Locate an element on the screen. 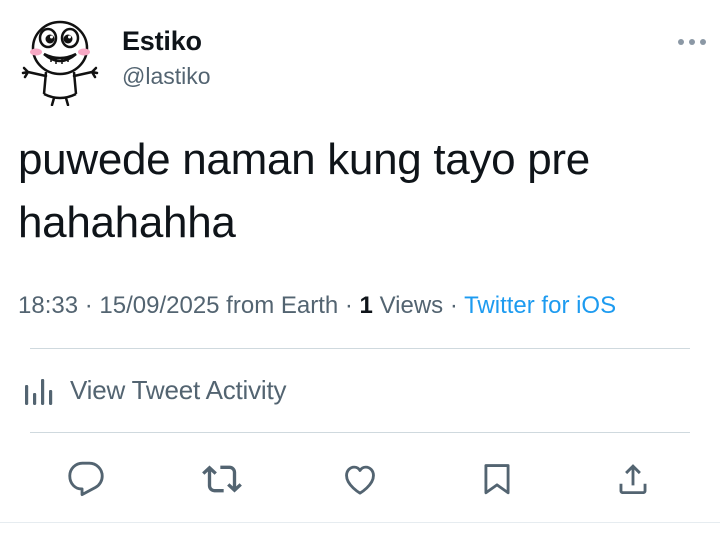  view-tweet-activity-button: View Tweet Activity is located at coordinates (154, 390).